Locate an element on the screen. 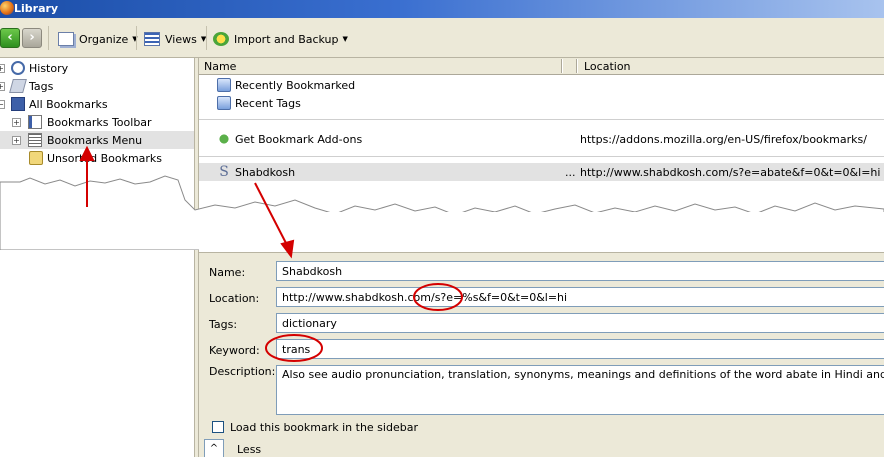 The width and height of the screenshot is (884, 457). import-backup-icon is located at coordinates (221, 39).